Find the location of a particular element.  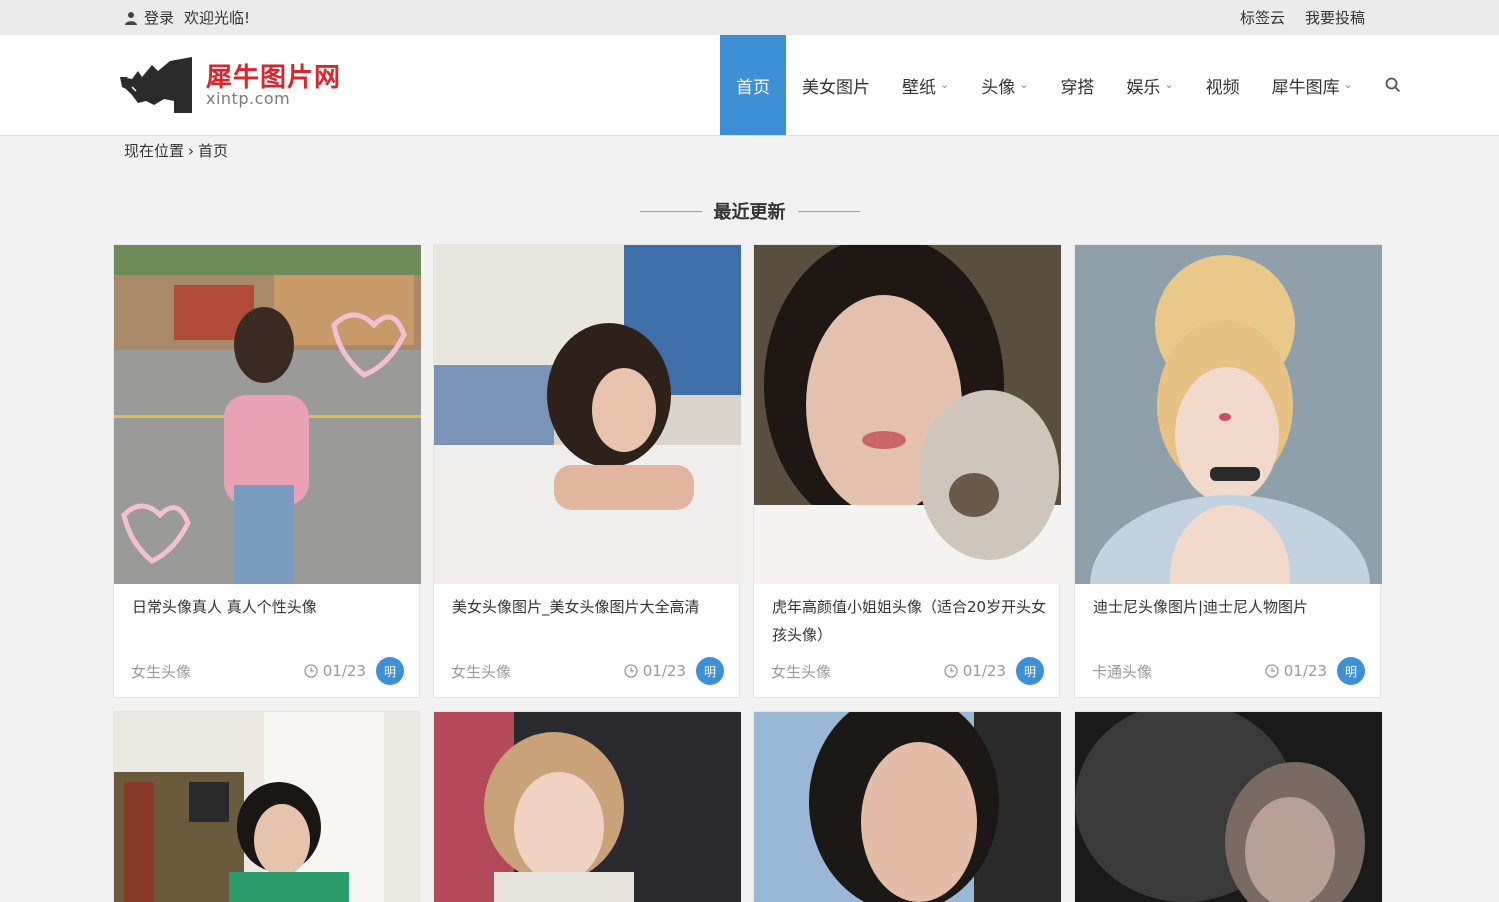

nav-label: 首页 is located at coordinates (753, 87).